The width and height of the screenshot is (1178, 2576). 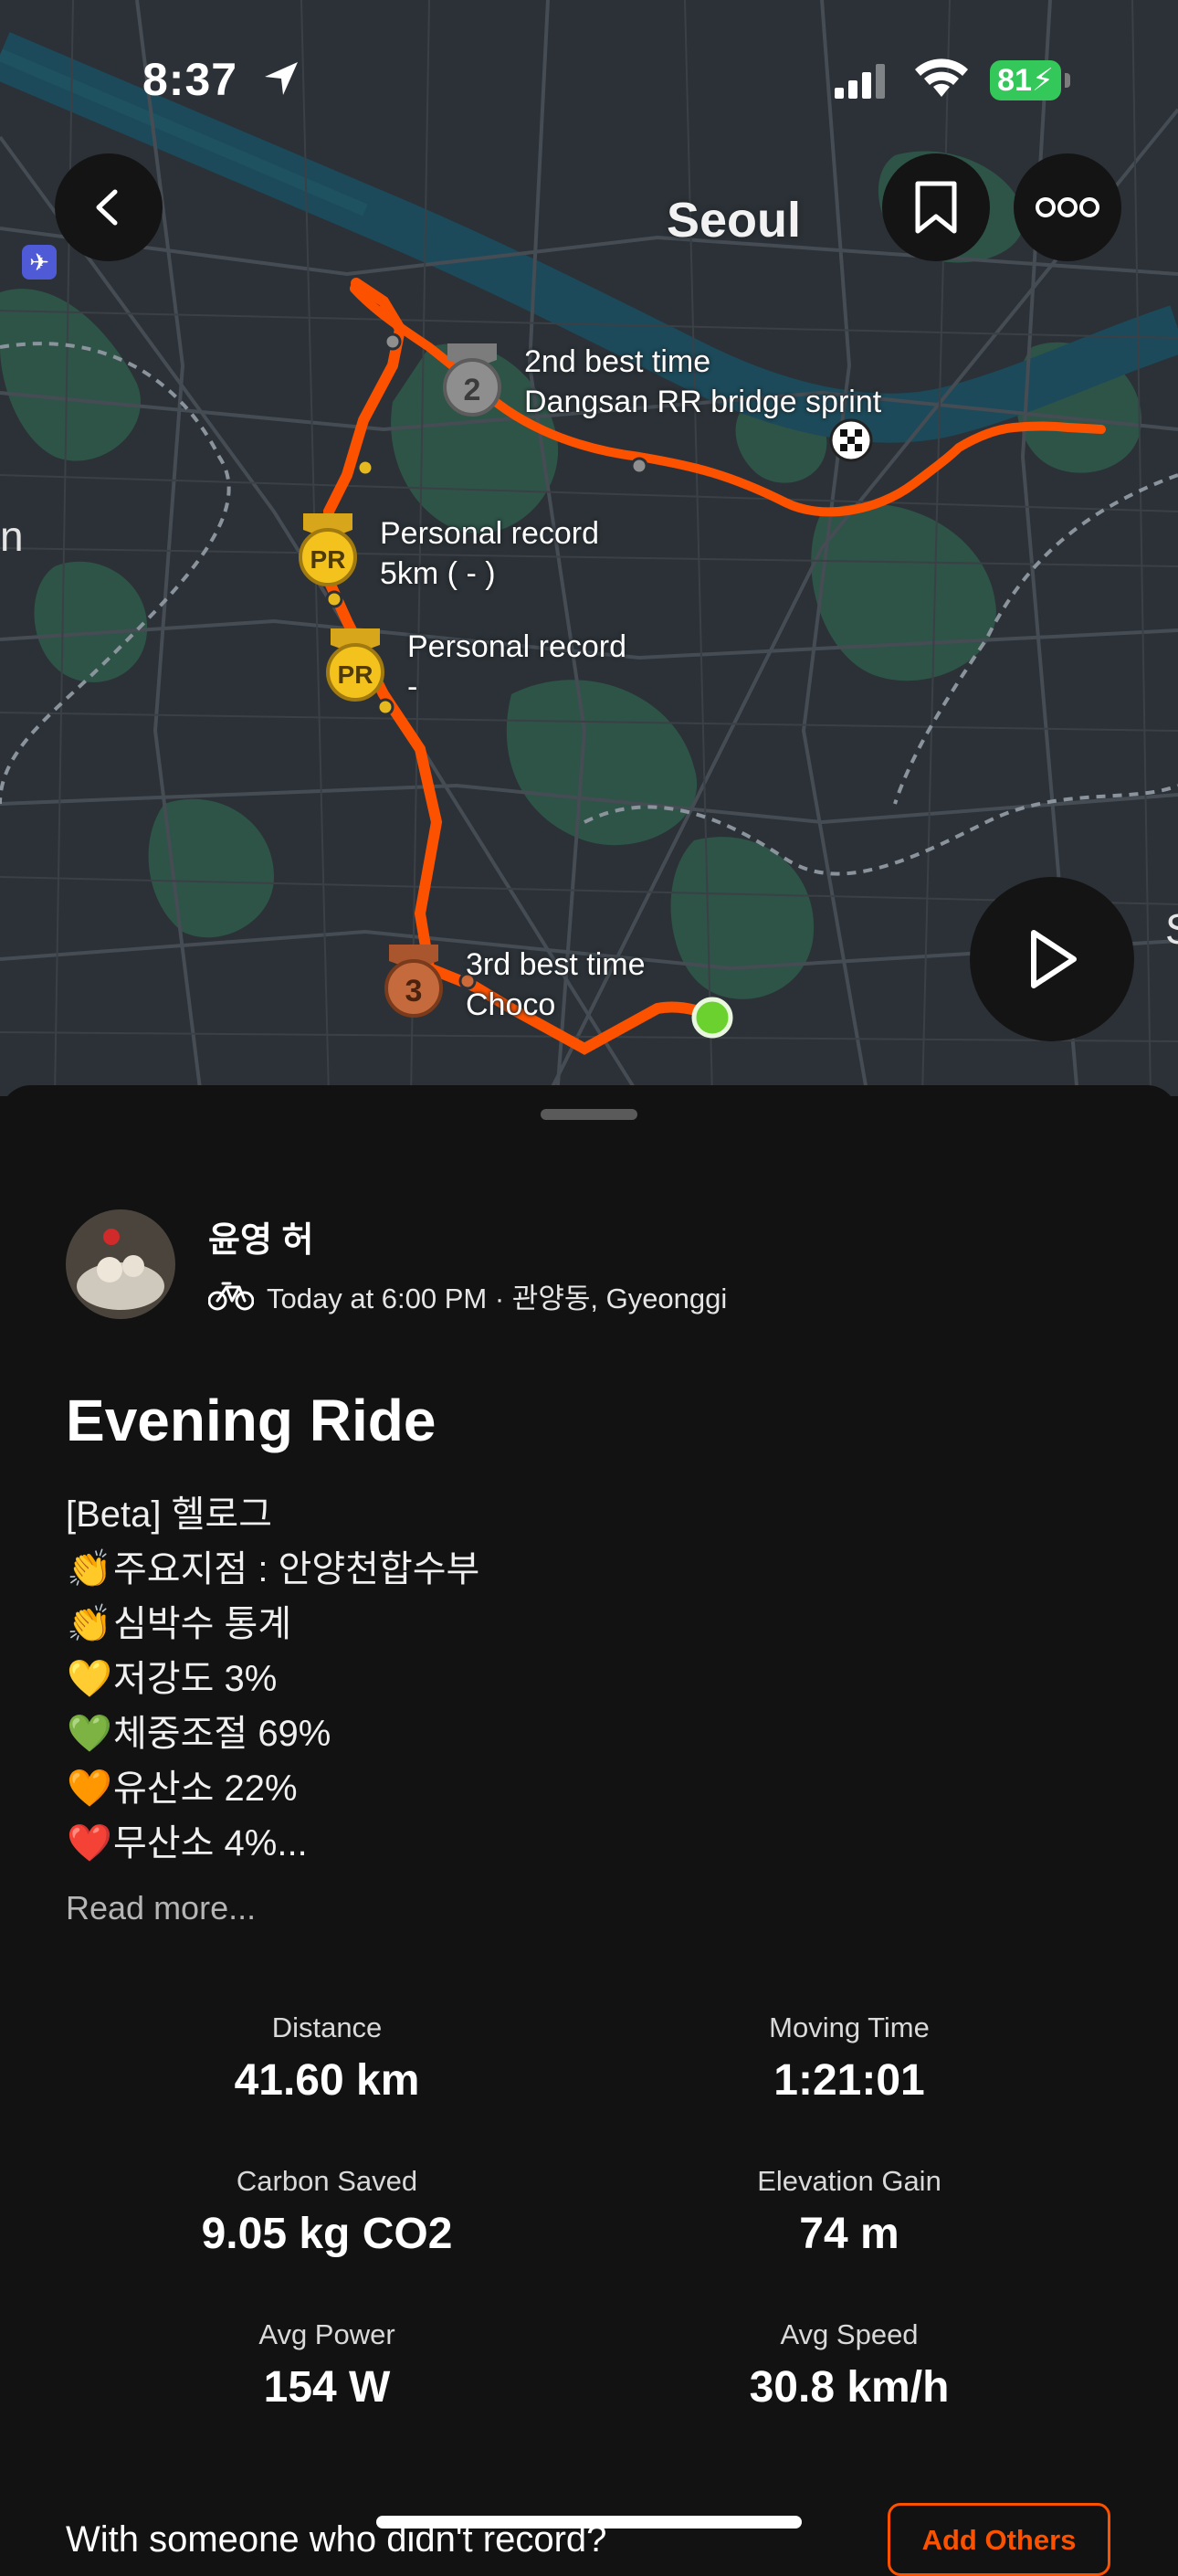 I want to click on stat-value: 9.05 kg CO2, so click(x=327, y=2234).